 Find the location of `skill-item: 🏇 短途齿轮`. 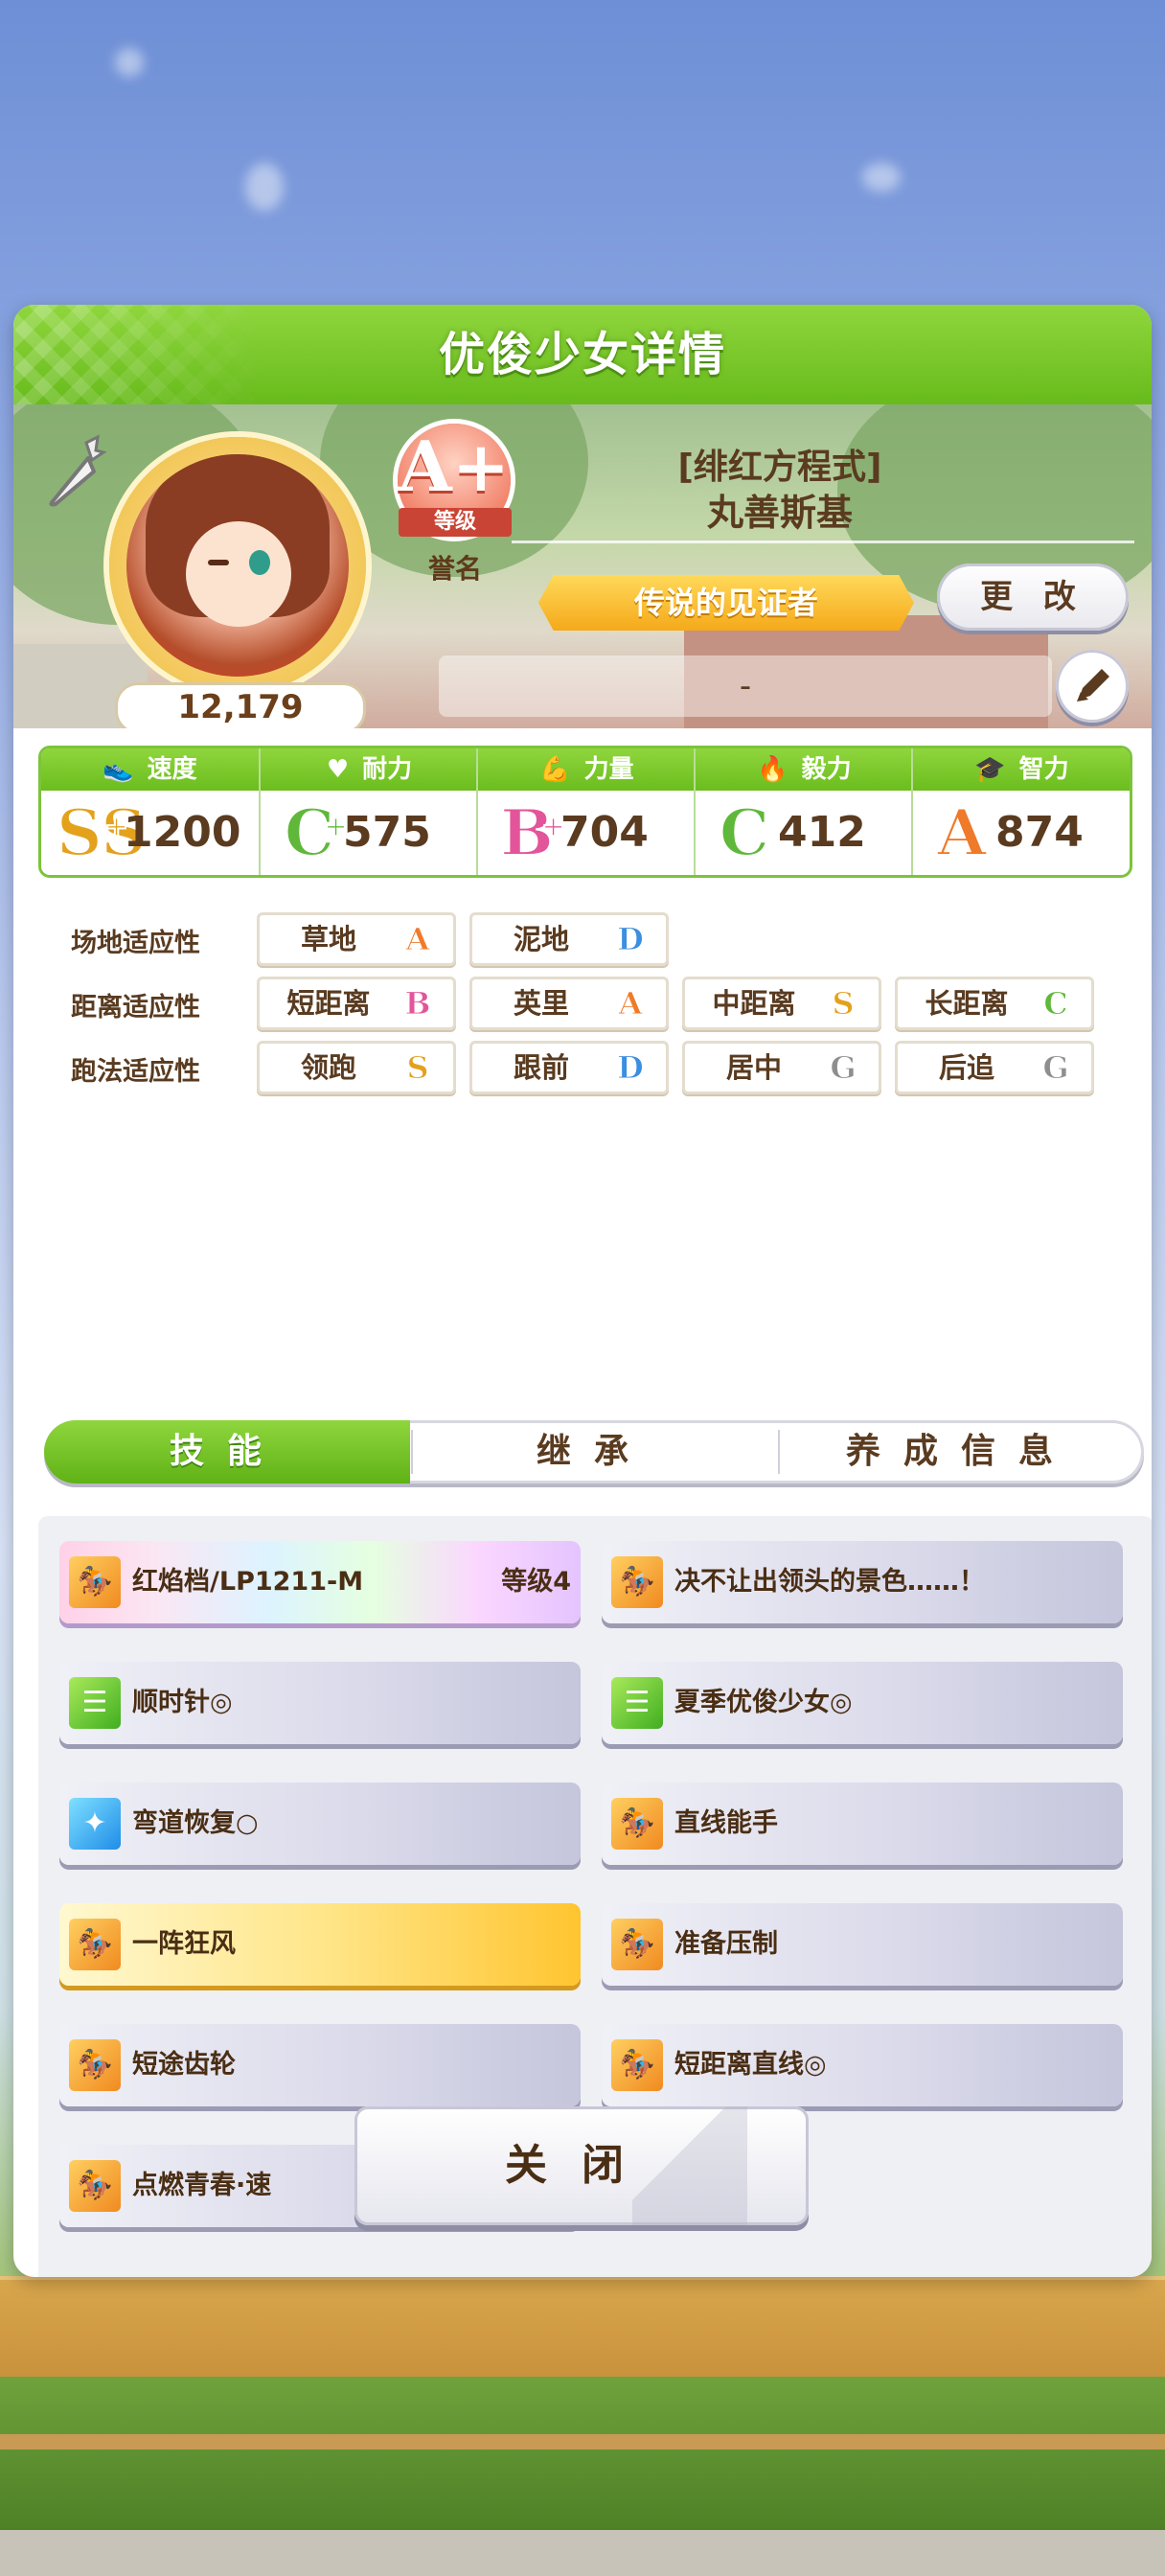

skill-item: 🏇 短途齿轮 is located at coordinates (320, 2065).